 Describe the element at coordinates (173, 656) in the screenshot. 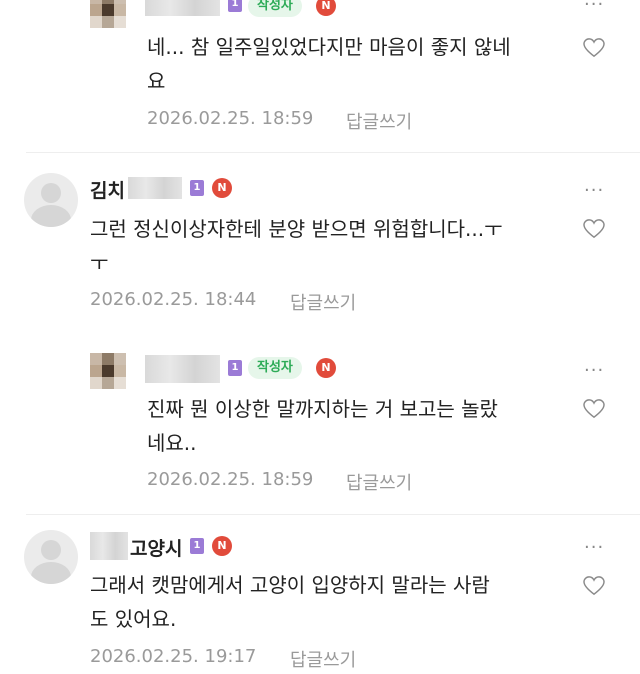

I see `comment-date: 2026.02.25. 19:17` at that location.